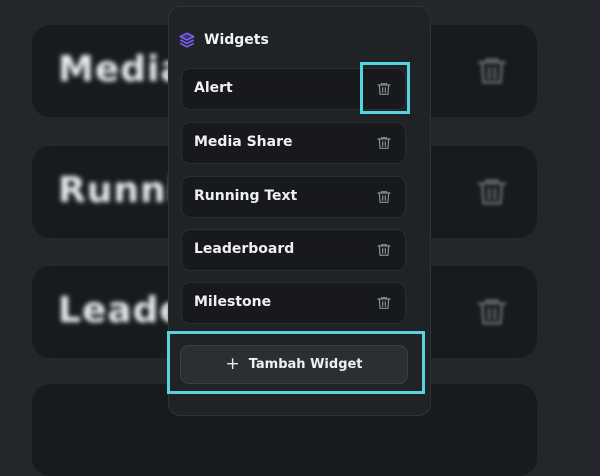 The width and height of the screenshot is (600, 476). Describe the element at coordinates (122, 69) in the screenshot. I see `background-card-label: Media` at that location.